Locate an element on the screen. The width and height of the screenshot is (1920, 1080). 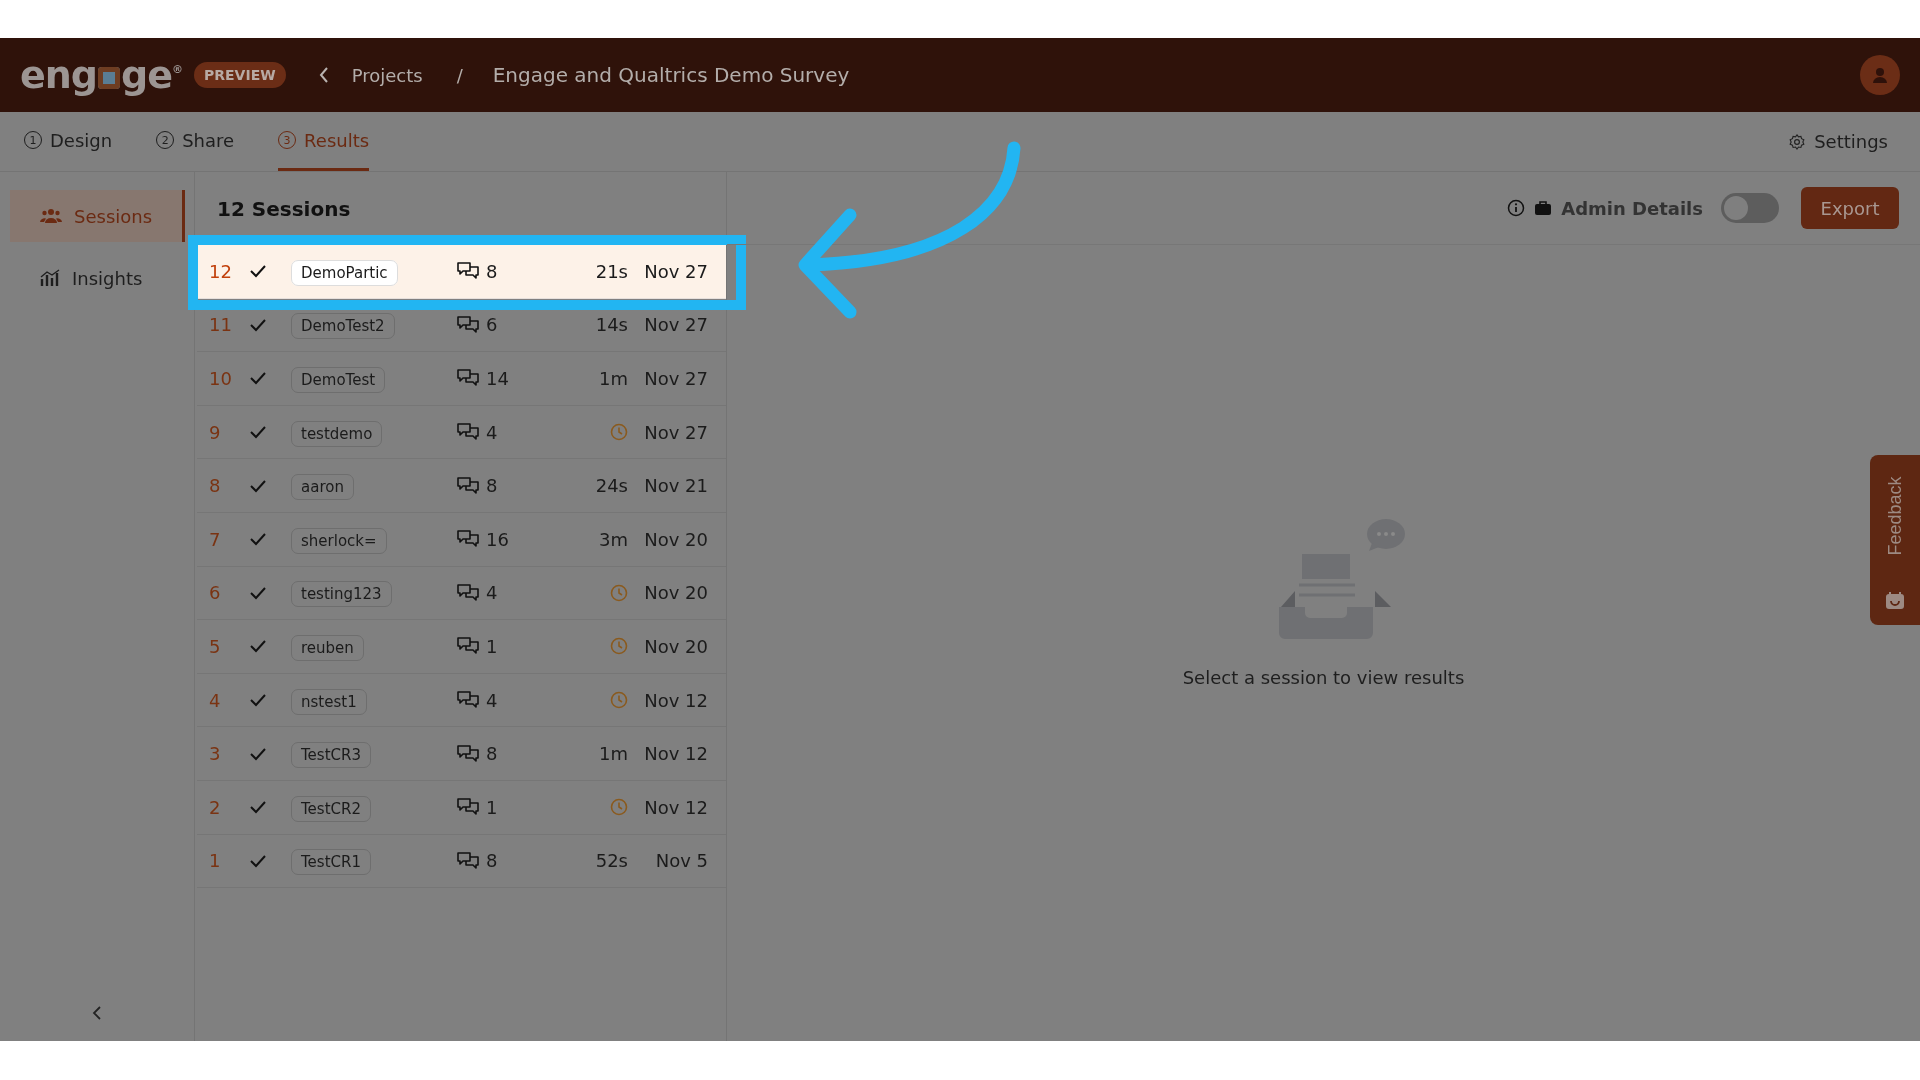
empty-state-message: Select a session to view results is located at coordinates (1323, 677).